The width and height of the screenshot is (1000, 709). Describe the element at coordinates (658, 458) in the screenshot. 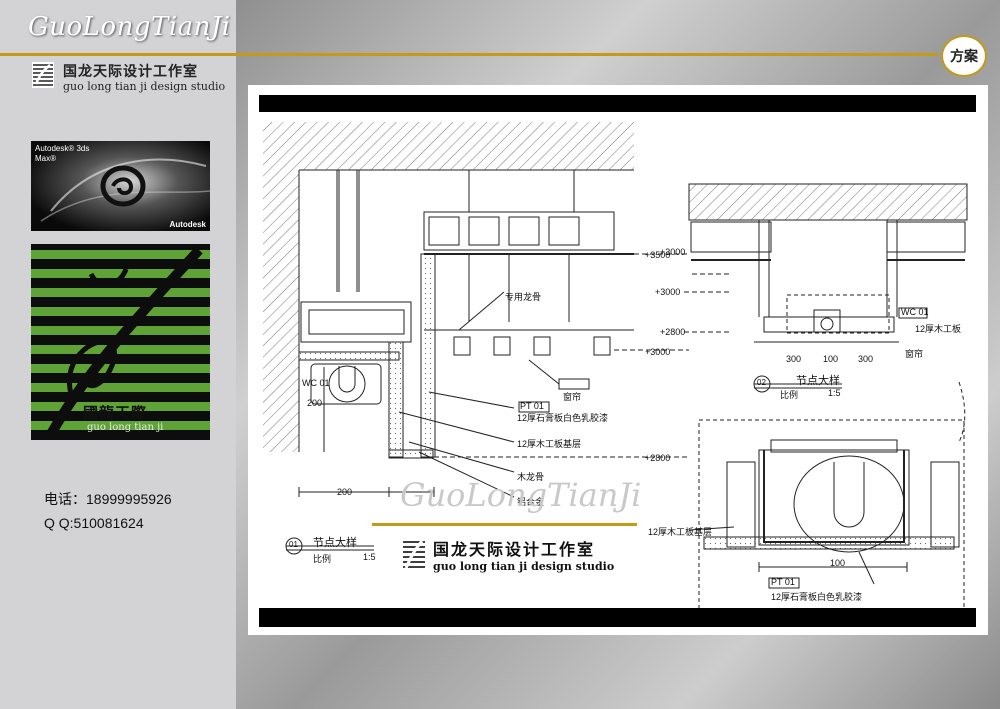

I see `level-mark-4: +2800` at that location.